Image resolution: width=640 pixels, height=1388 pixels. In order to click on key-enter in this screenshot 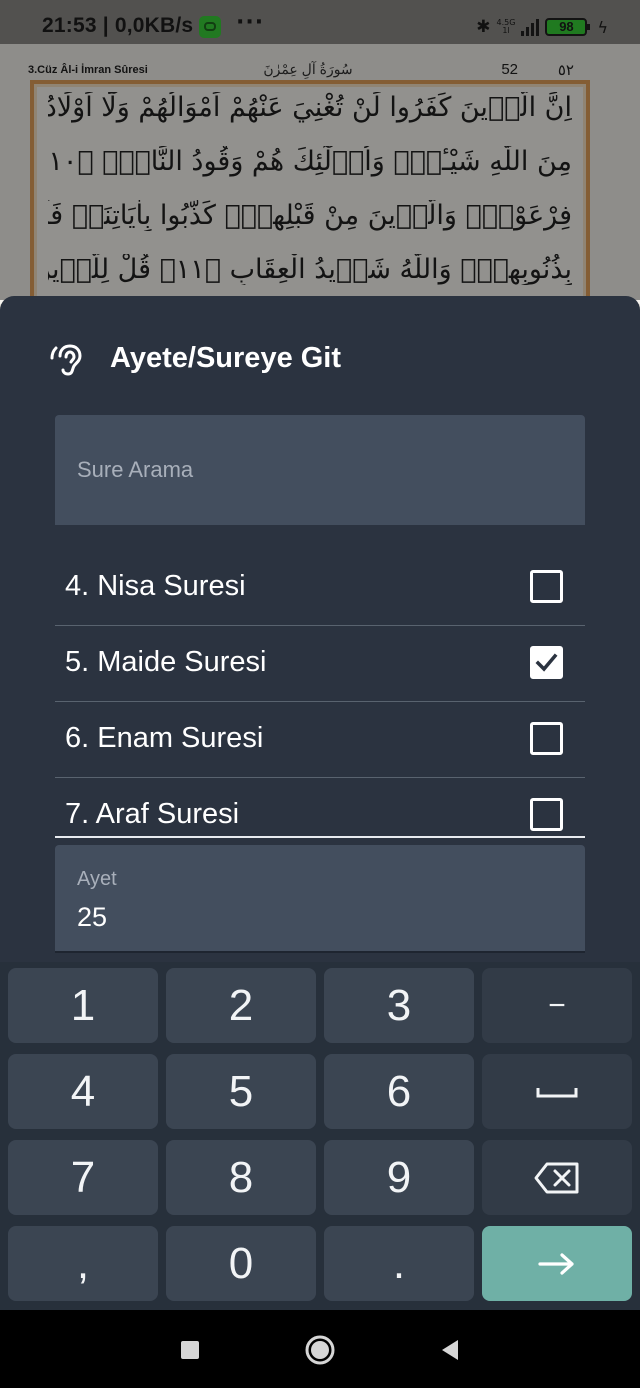, I will do `click(557, 1263)`.